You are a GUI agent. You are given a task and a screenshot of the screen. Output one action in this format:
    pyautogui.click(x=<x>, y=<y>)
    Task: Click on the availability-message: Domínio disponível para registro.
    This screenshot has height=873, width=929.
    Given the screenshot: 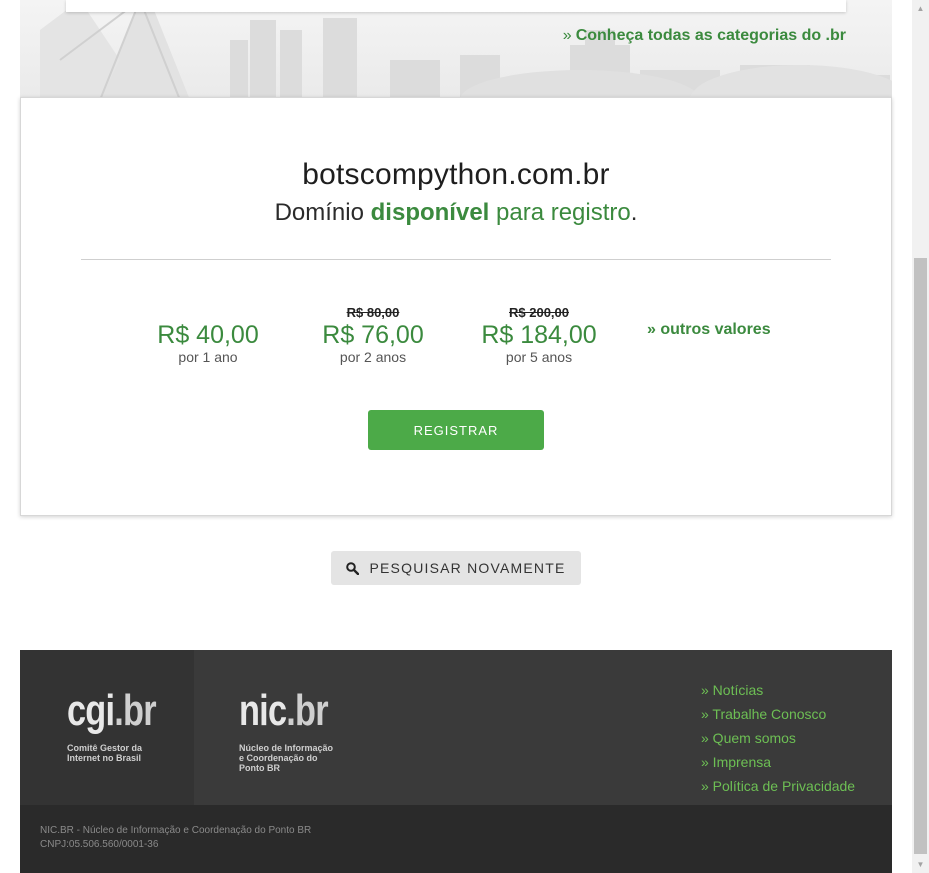 What is the action you would take?
    pyautogui.click(x=456, y=213)
    